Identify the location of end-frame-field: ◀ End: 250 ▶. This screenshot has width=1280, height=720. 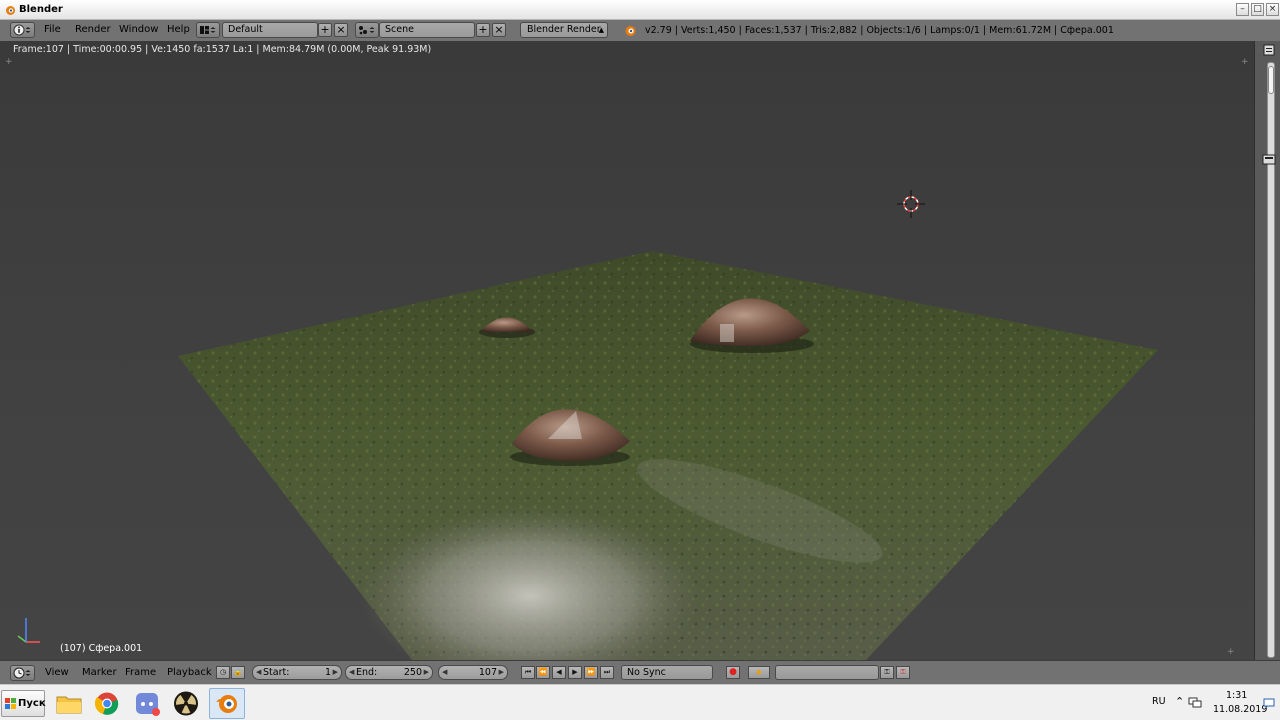
(389, 672).